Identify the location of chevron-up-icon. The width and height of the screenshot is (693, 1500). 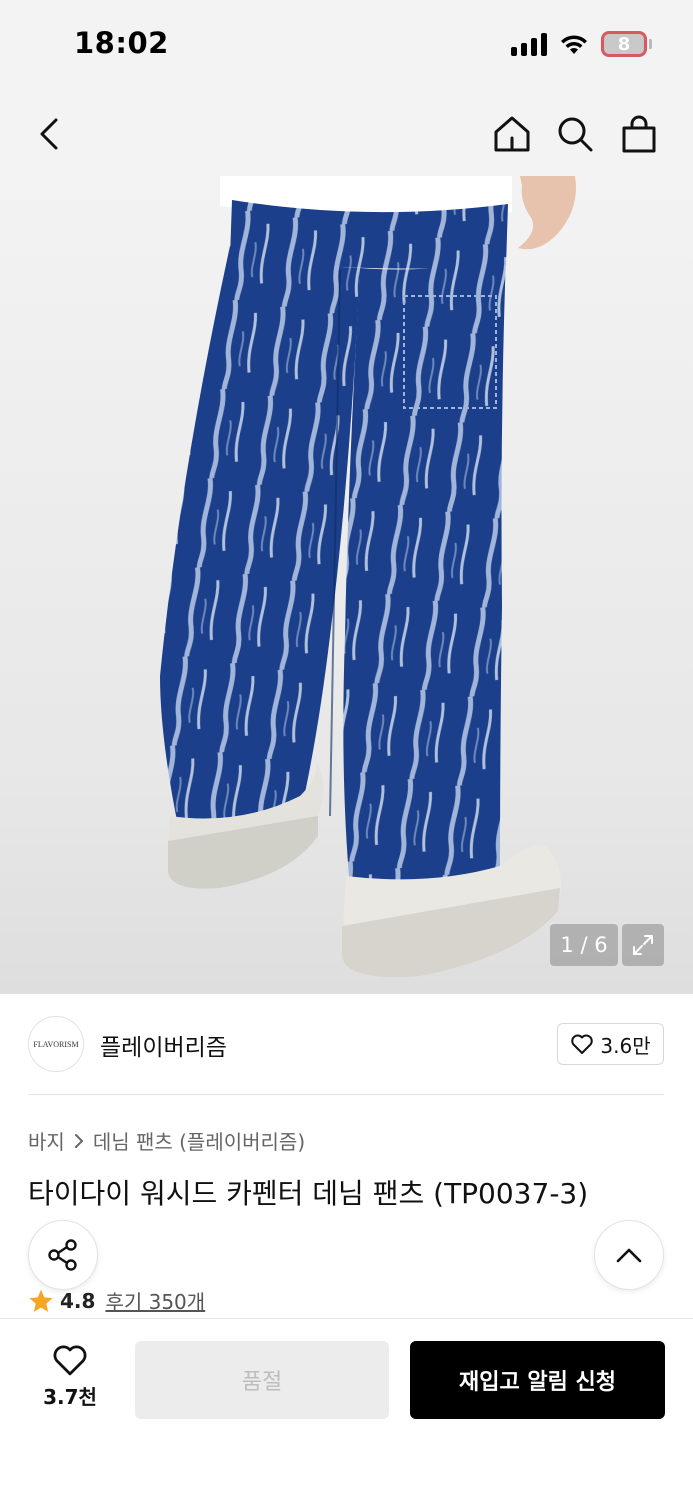
(629, 1255).